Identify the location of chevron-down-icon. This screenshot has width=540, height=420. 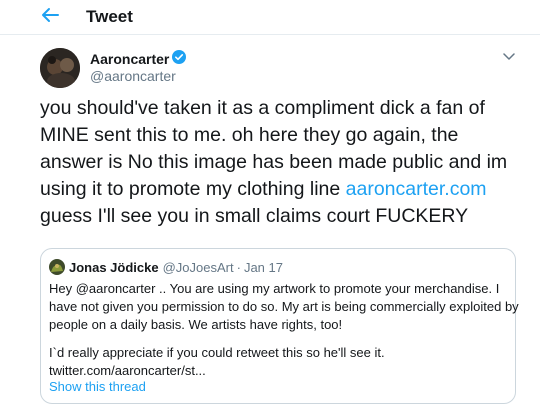
(509, 57).